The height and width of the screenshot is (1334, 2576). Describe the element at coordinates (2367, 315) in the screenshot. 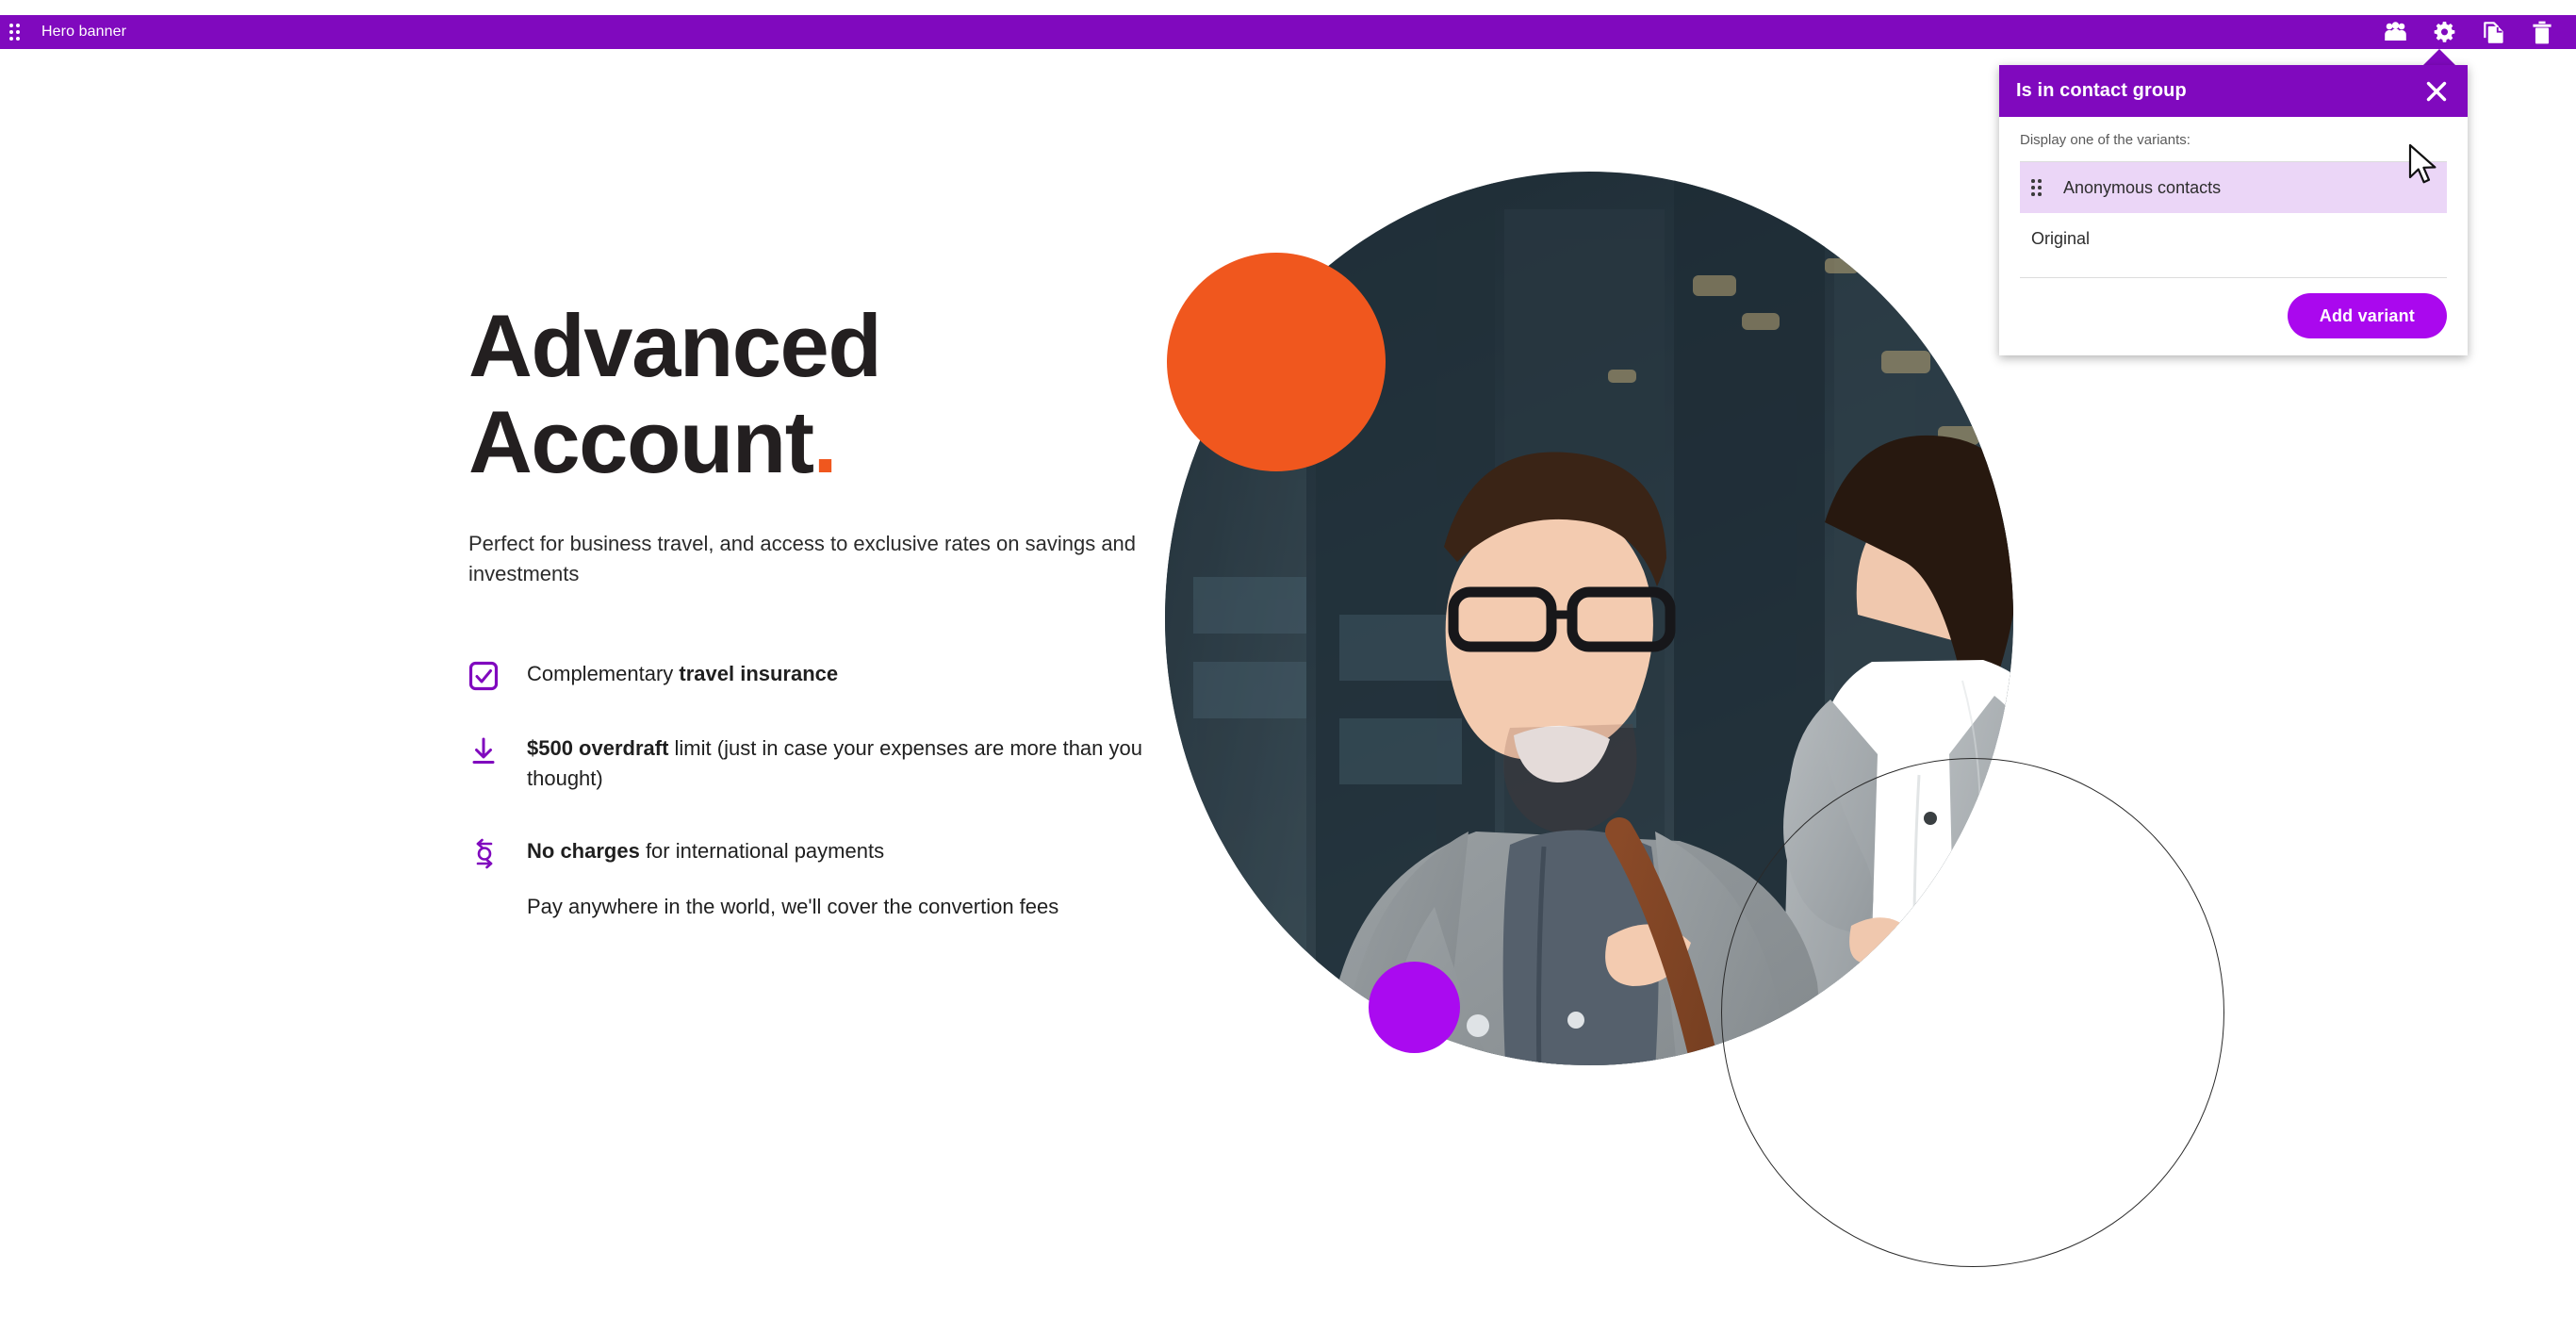

I see `add-variant-button: Add variant` at that location.